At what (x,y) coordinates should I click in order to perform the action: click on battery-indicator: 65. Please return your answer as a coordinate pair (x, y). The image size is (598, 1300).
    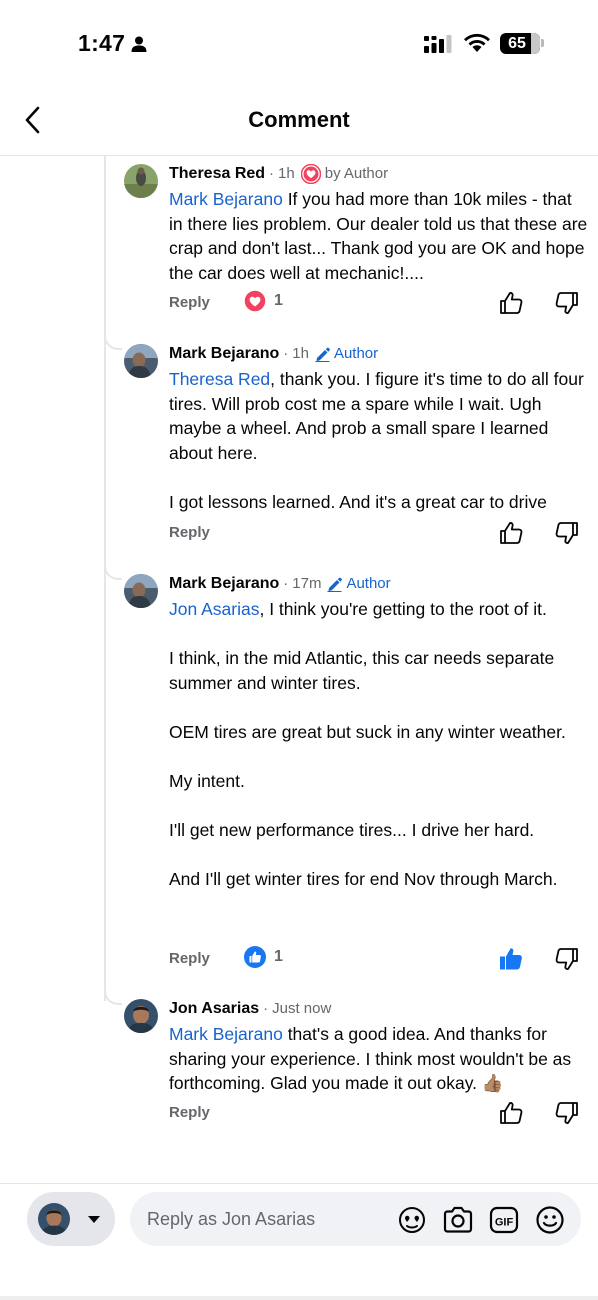
    Looking at the image, I should click on (520, 43).